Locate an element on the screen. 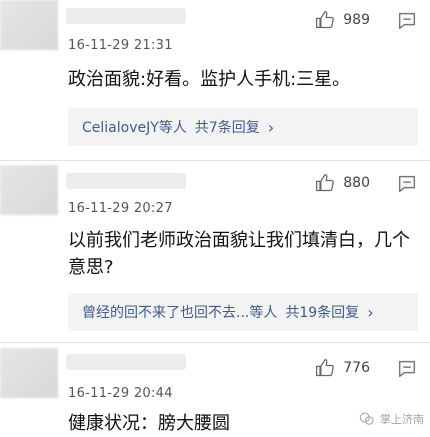 Image resolution: width=430 pixels, height=437 pixels. like-count: 880 is located at coordinates (356, 183).